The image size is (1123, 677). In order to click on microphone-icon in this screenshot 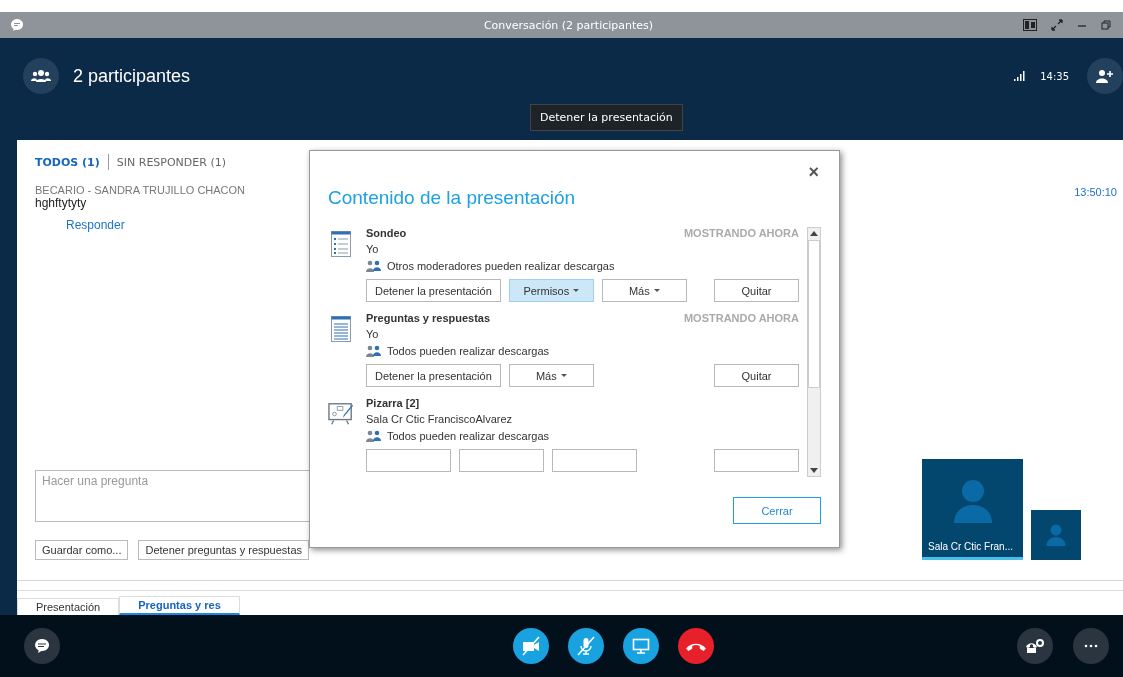, I will do `click(586, 646)`.